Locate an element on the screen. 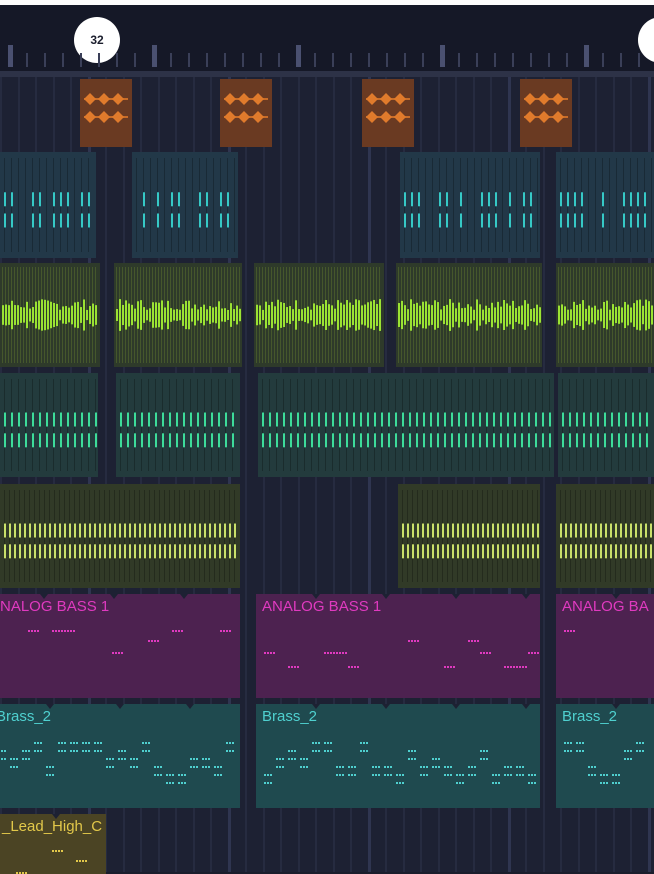 This screenshot has height=874, width=654. track-bass: ANALOG BASS 1 ANALOG BASS 1 ANALOG BA is located at coordinates (327, 646).